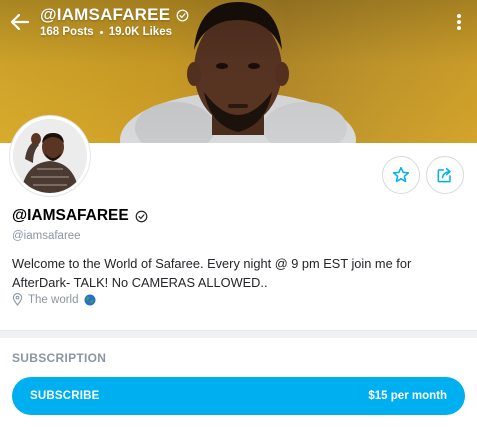 The height and width of the screenshot is (427, 477). Describe the element at coordinates (105, 14) in the screenshot. I see `header-title-text: @IAMSAFAREE` at that location.